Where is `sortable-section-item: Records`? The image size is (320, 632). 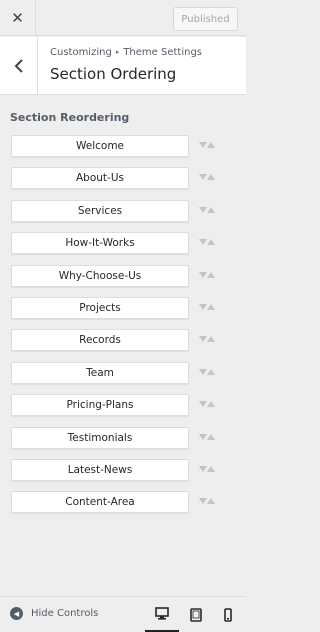
sortable-section-item: Records is located at coordinates (100, 340).